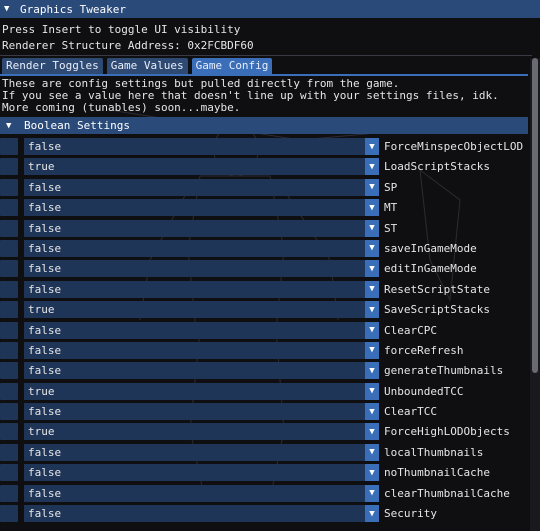  What do you see at coordinates (264, 125) in the screenshot?
I see `boolean-settings-header: ▼ Boolean Settings` at bounding box center [264, 125].